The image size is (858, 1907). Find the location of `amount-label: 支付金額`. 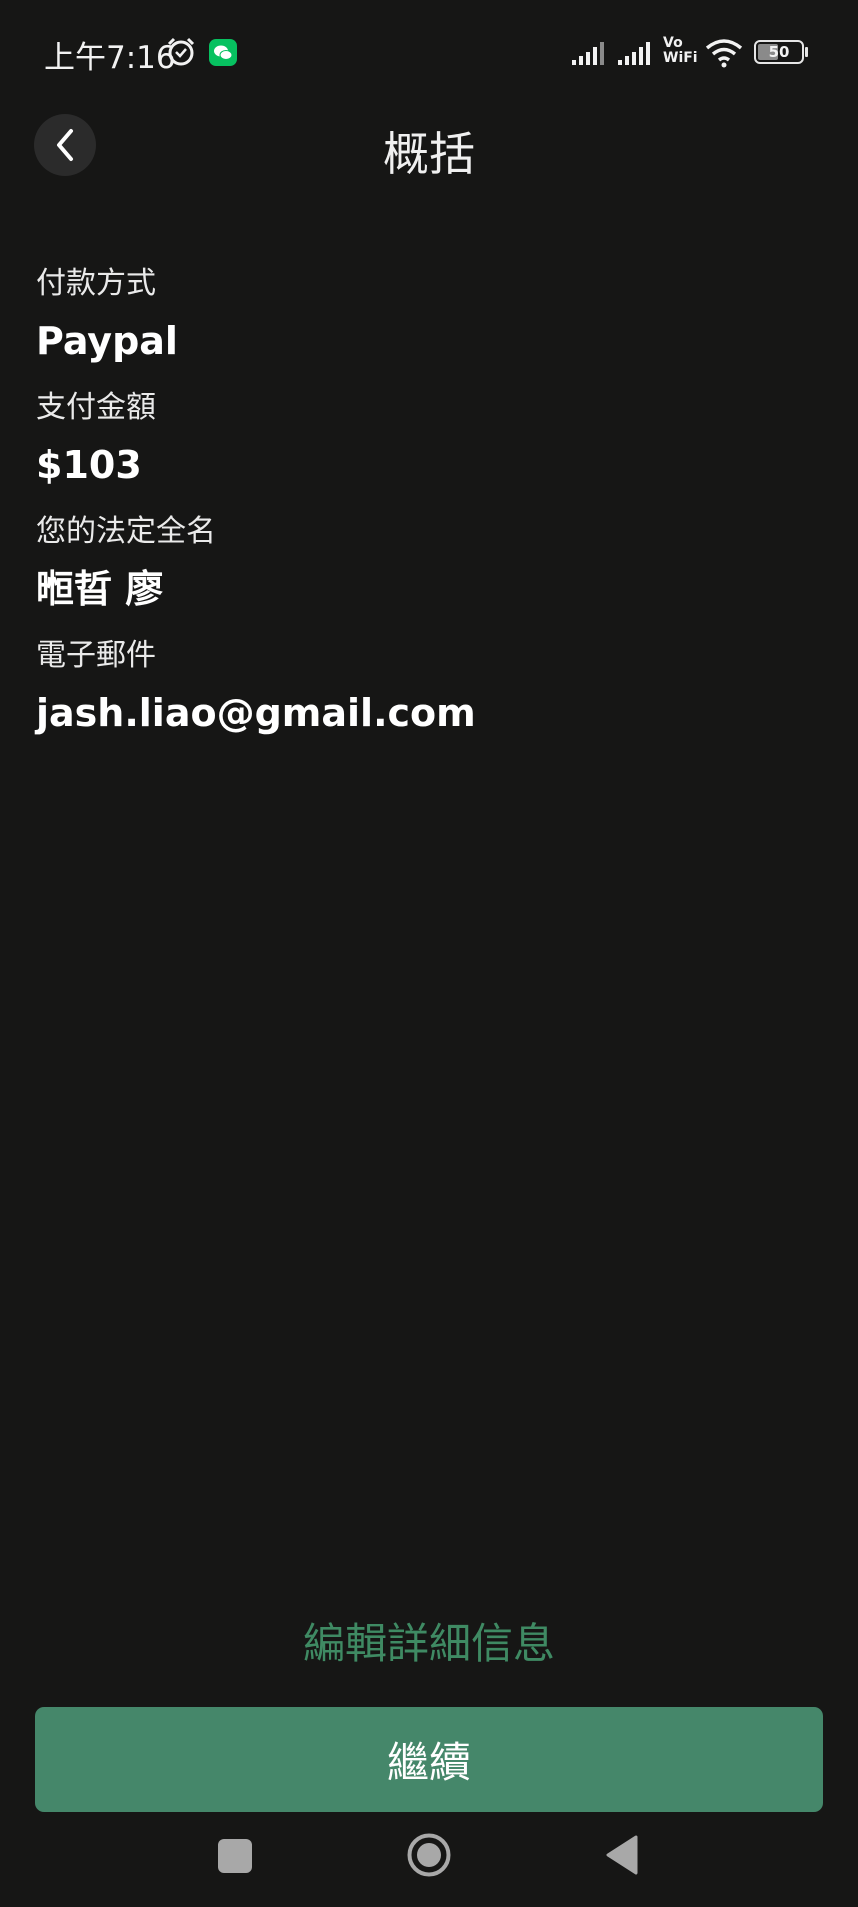

amount-label: 支付金額 is located at coordinates (96, 407).